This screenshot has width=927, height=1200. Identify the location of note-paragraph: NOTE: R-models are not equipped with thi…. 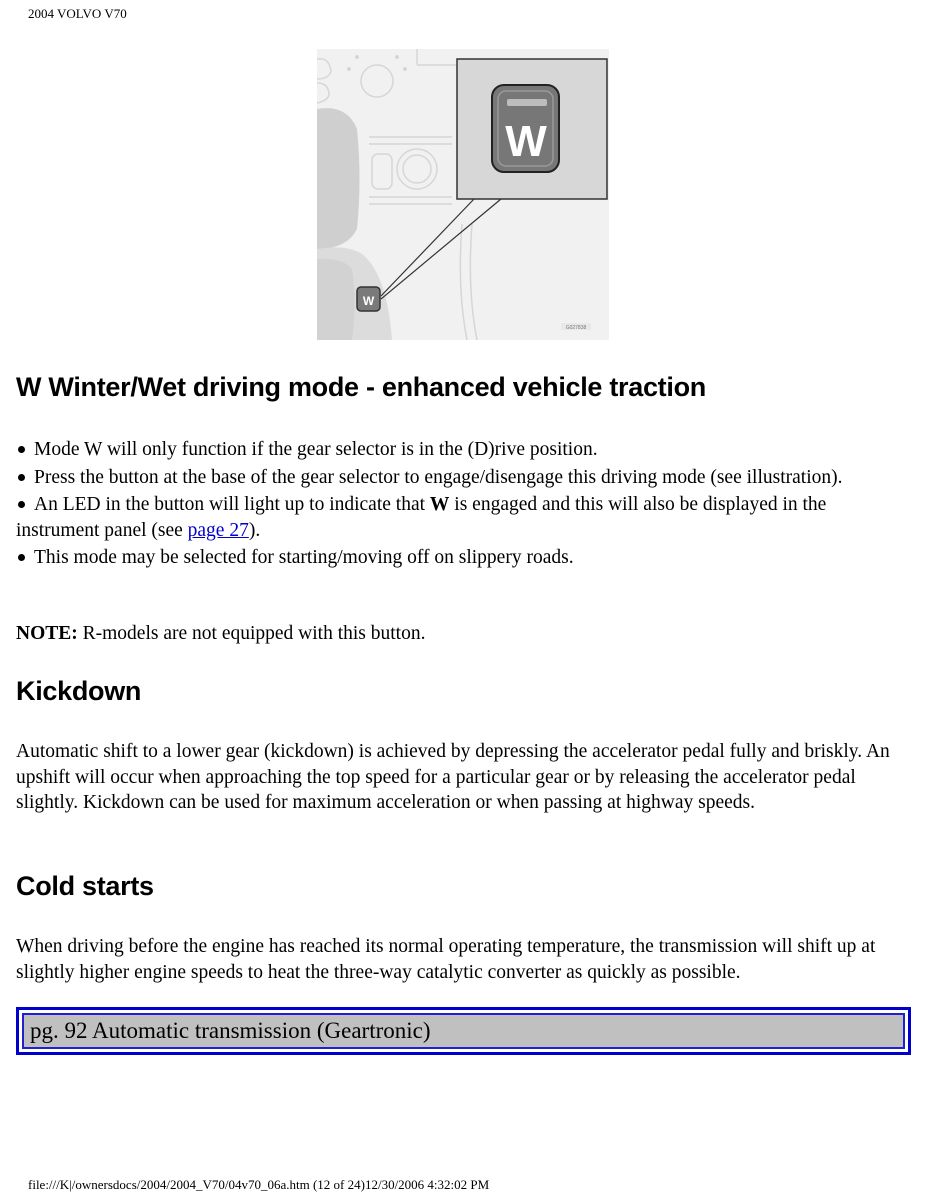
(463, 634).